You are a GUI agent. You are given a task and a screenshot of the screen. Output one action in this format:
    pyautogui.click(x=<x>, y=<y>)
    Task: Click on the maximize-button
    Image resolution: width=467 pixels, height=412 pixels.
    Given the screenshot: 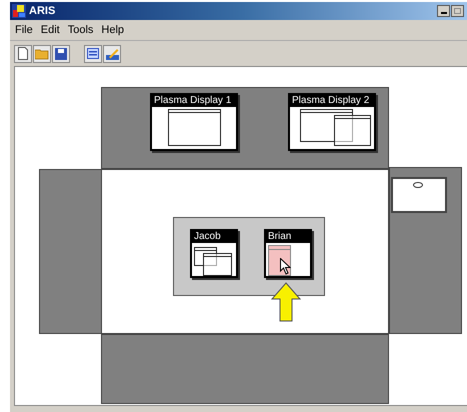 What is the action you would take?
    pyautogui.click(x=457, y=11)
    